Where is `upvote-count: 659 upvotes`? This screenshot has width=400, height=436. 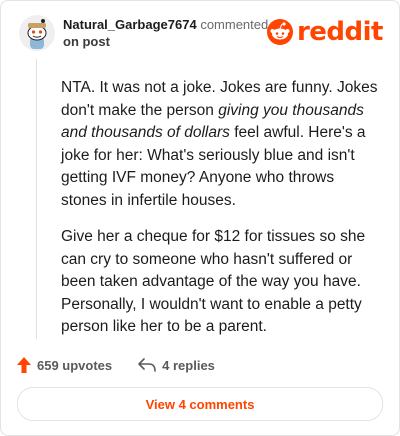
upvote-count: 659 upvotes is located at coordinates (75, 365).